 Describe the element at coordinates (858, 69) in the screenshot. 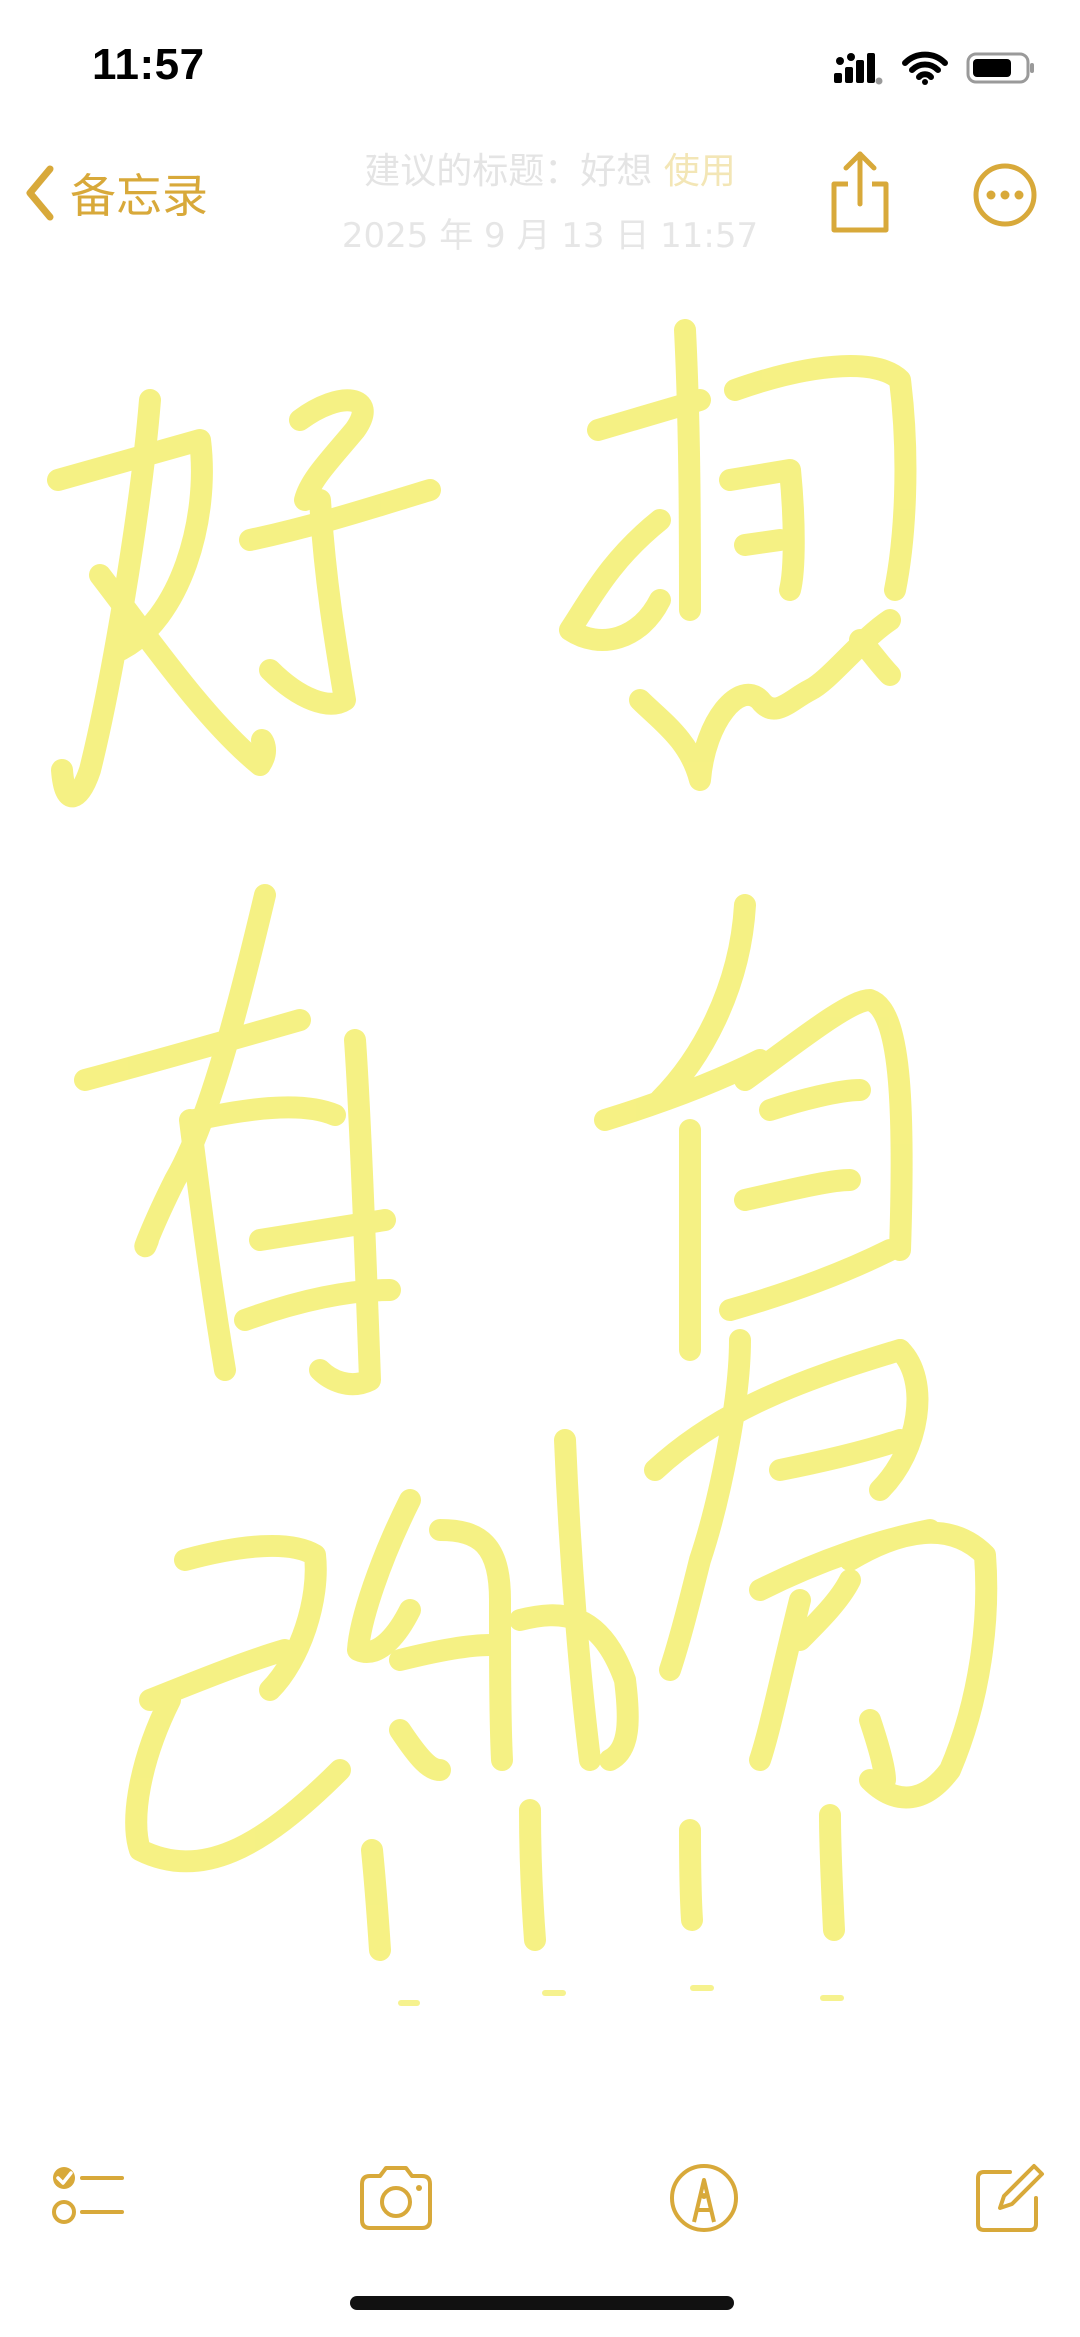

I see `cellular-signal-icon` at that location.